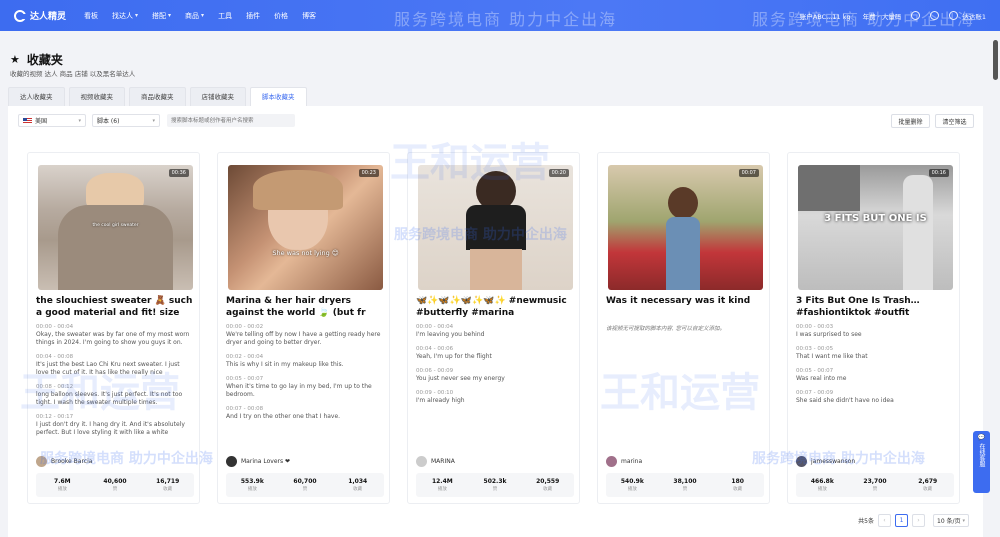  I want to click on video-caption: She was not lying 😊, so click(305, 253).